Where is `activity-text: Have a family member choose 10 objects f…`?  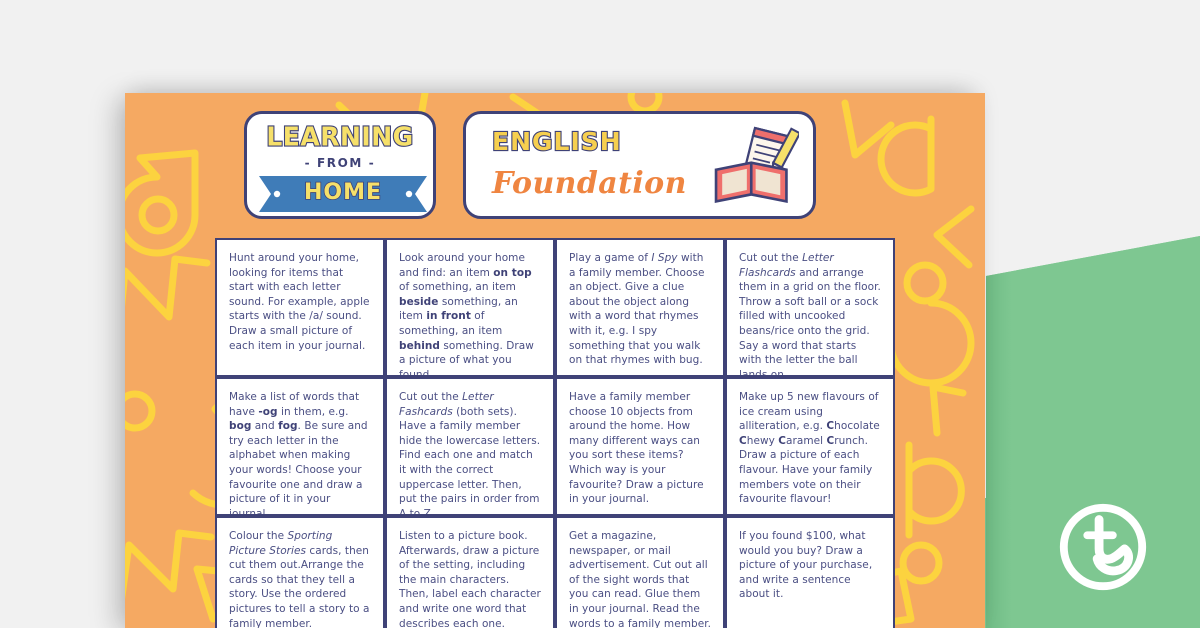
activity-text: Have a family member choose 10 objects f… is located at coordinates (636, 448).